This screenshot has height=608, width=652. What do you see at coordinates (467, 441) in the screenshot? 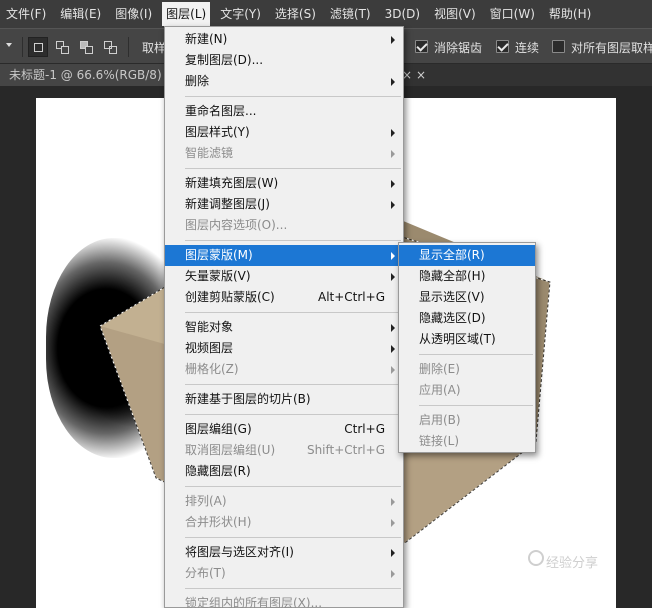
I see `mask-submenu-item: 链接(L)` at bounding box center [467, 441].